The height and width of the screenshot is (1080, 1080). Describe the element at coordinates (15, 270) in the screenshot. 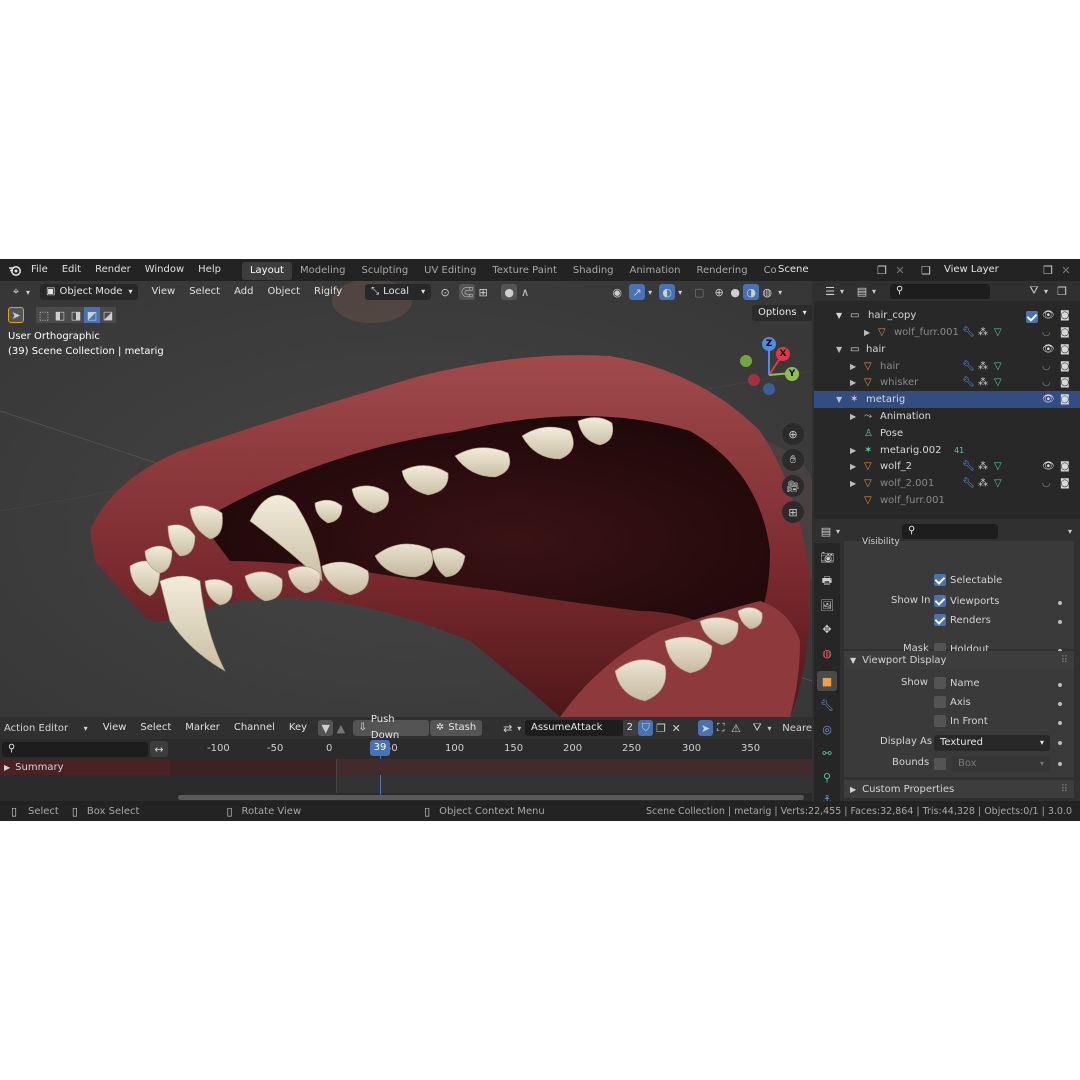

I see `blender-logo-icon` at that location.